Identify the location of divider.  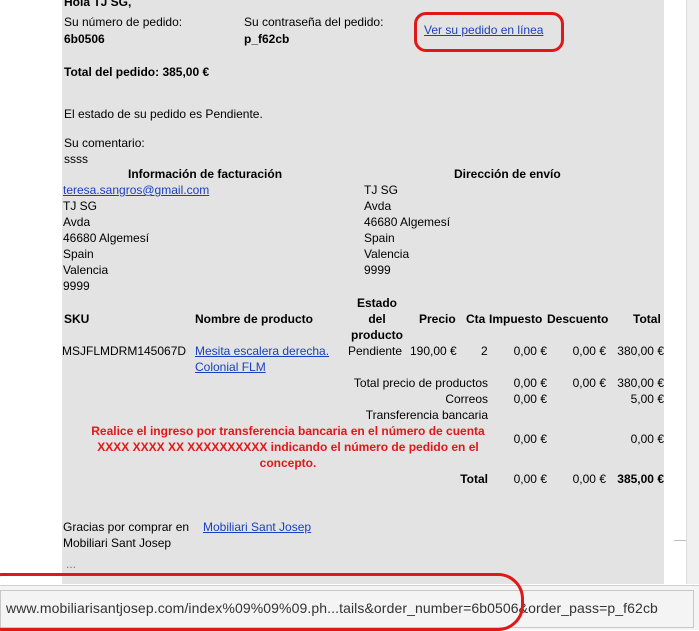
(680, 540).